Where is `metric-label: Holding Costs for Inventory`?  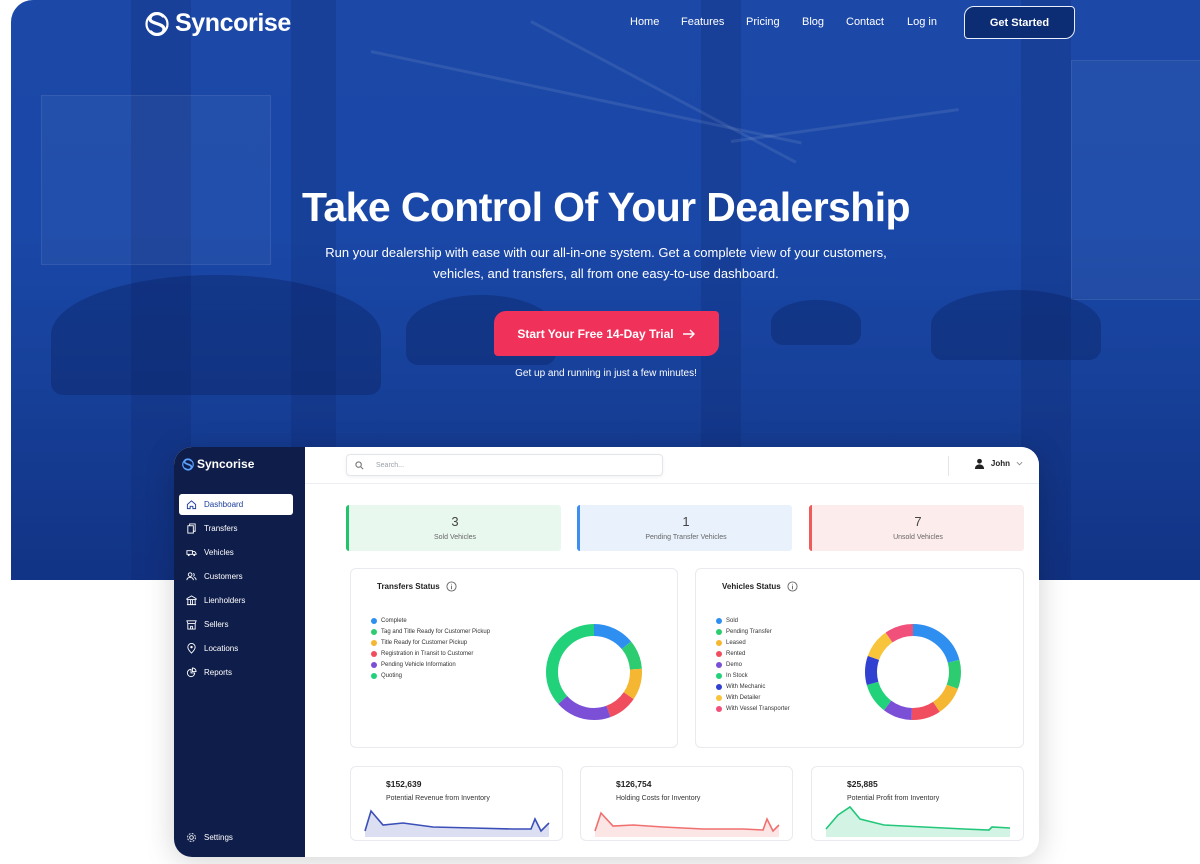
metric-label: Holding Costs for Inventory is located at coordinates (658, 798).